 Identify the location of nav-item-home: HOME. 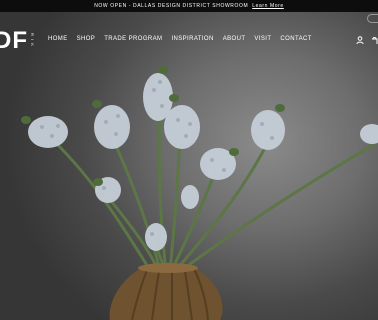
(58, 39).